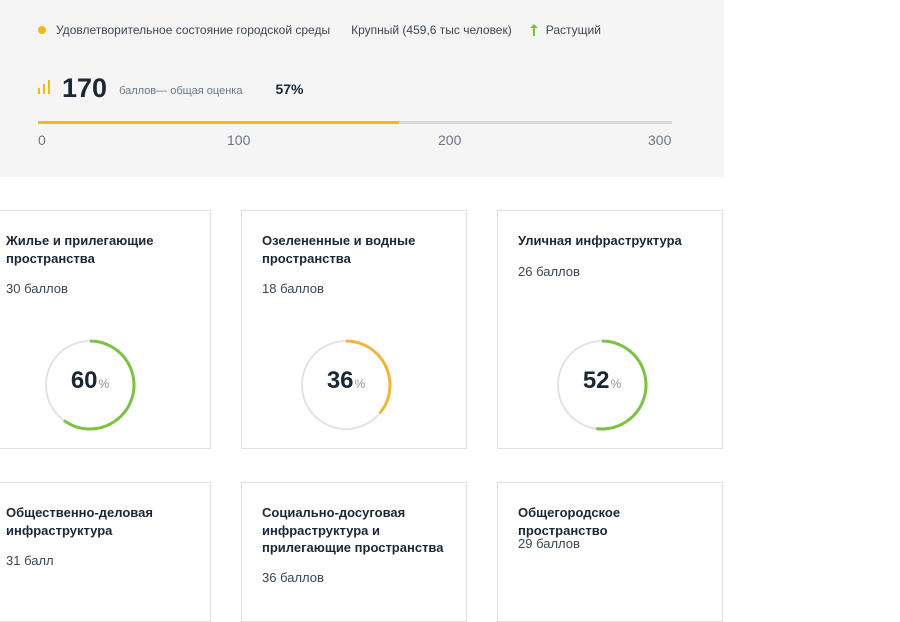 This screenshot has height=622, width=900. I want to click on scale-tick: 200, so click(450, 140).